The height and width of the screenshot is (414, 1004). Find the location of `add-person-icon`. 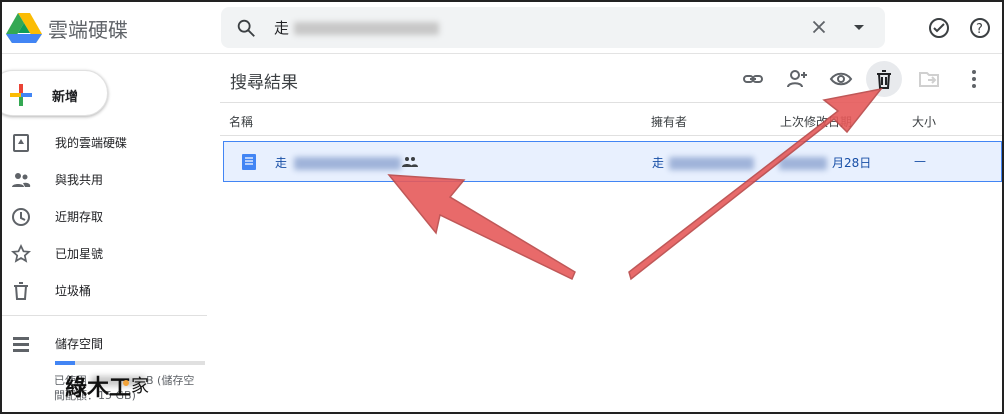

add-person-icon is located at coordinates (797, 79).